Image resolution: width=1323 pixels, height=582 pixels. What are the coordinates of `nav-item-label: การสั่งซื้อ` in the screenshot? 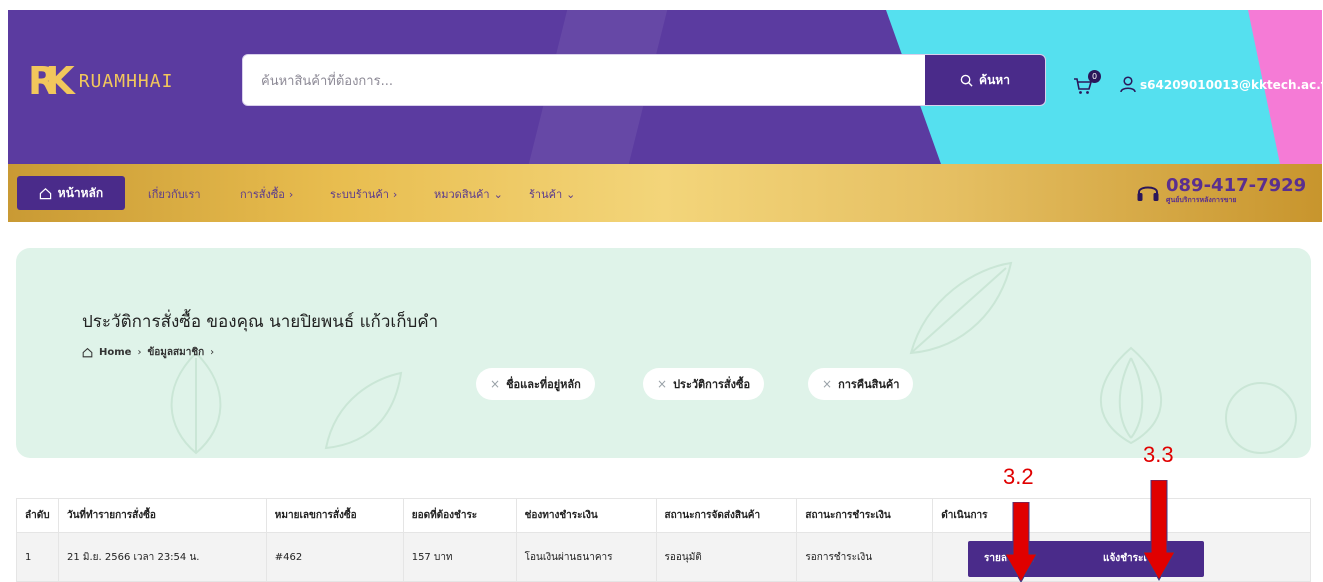 It's located at (262, 194).